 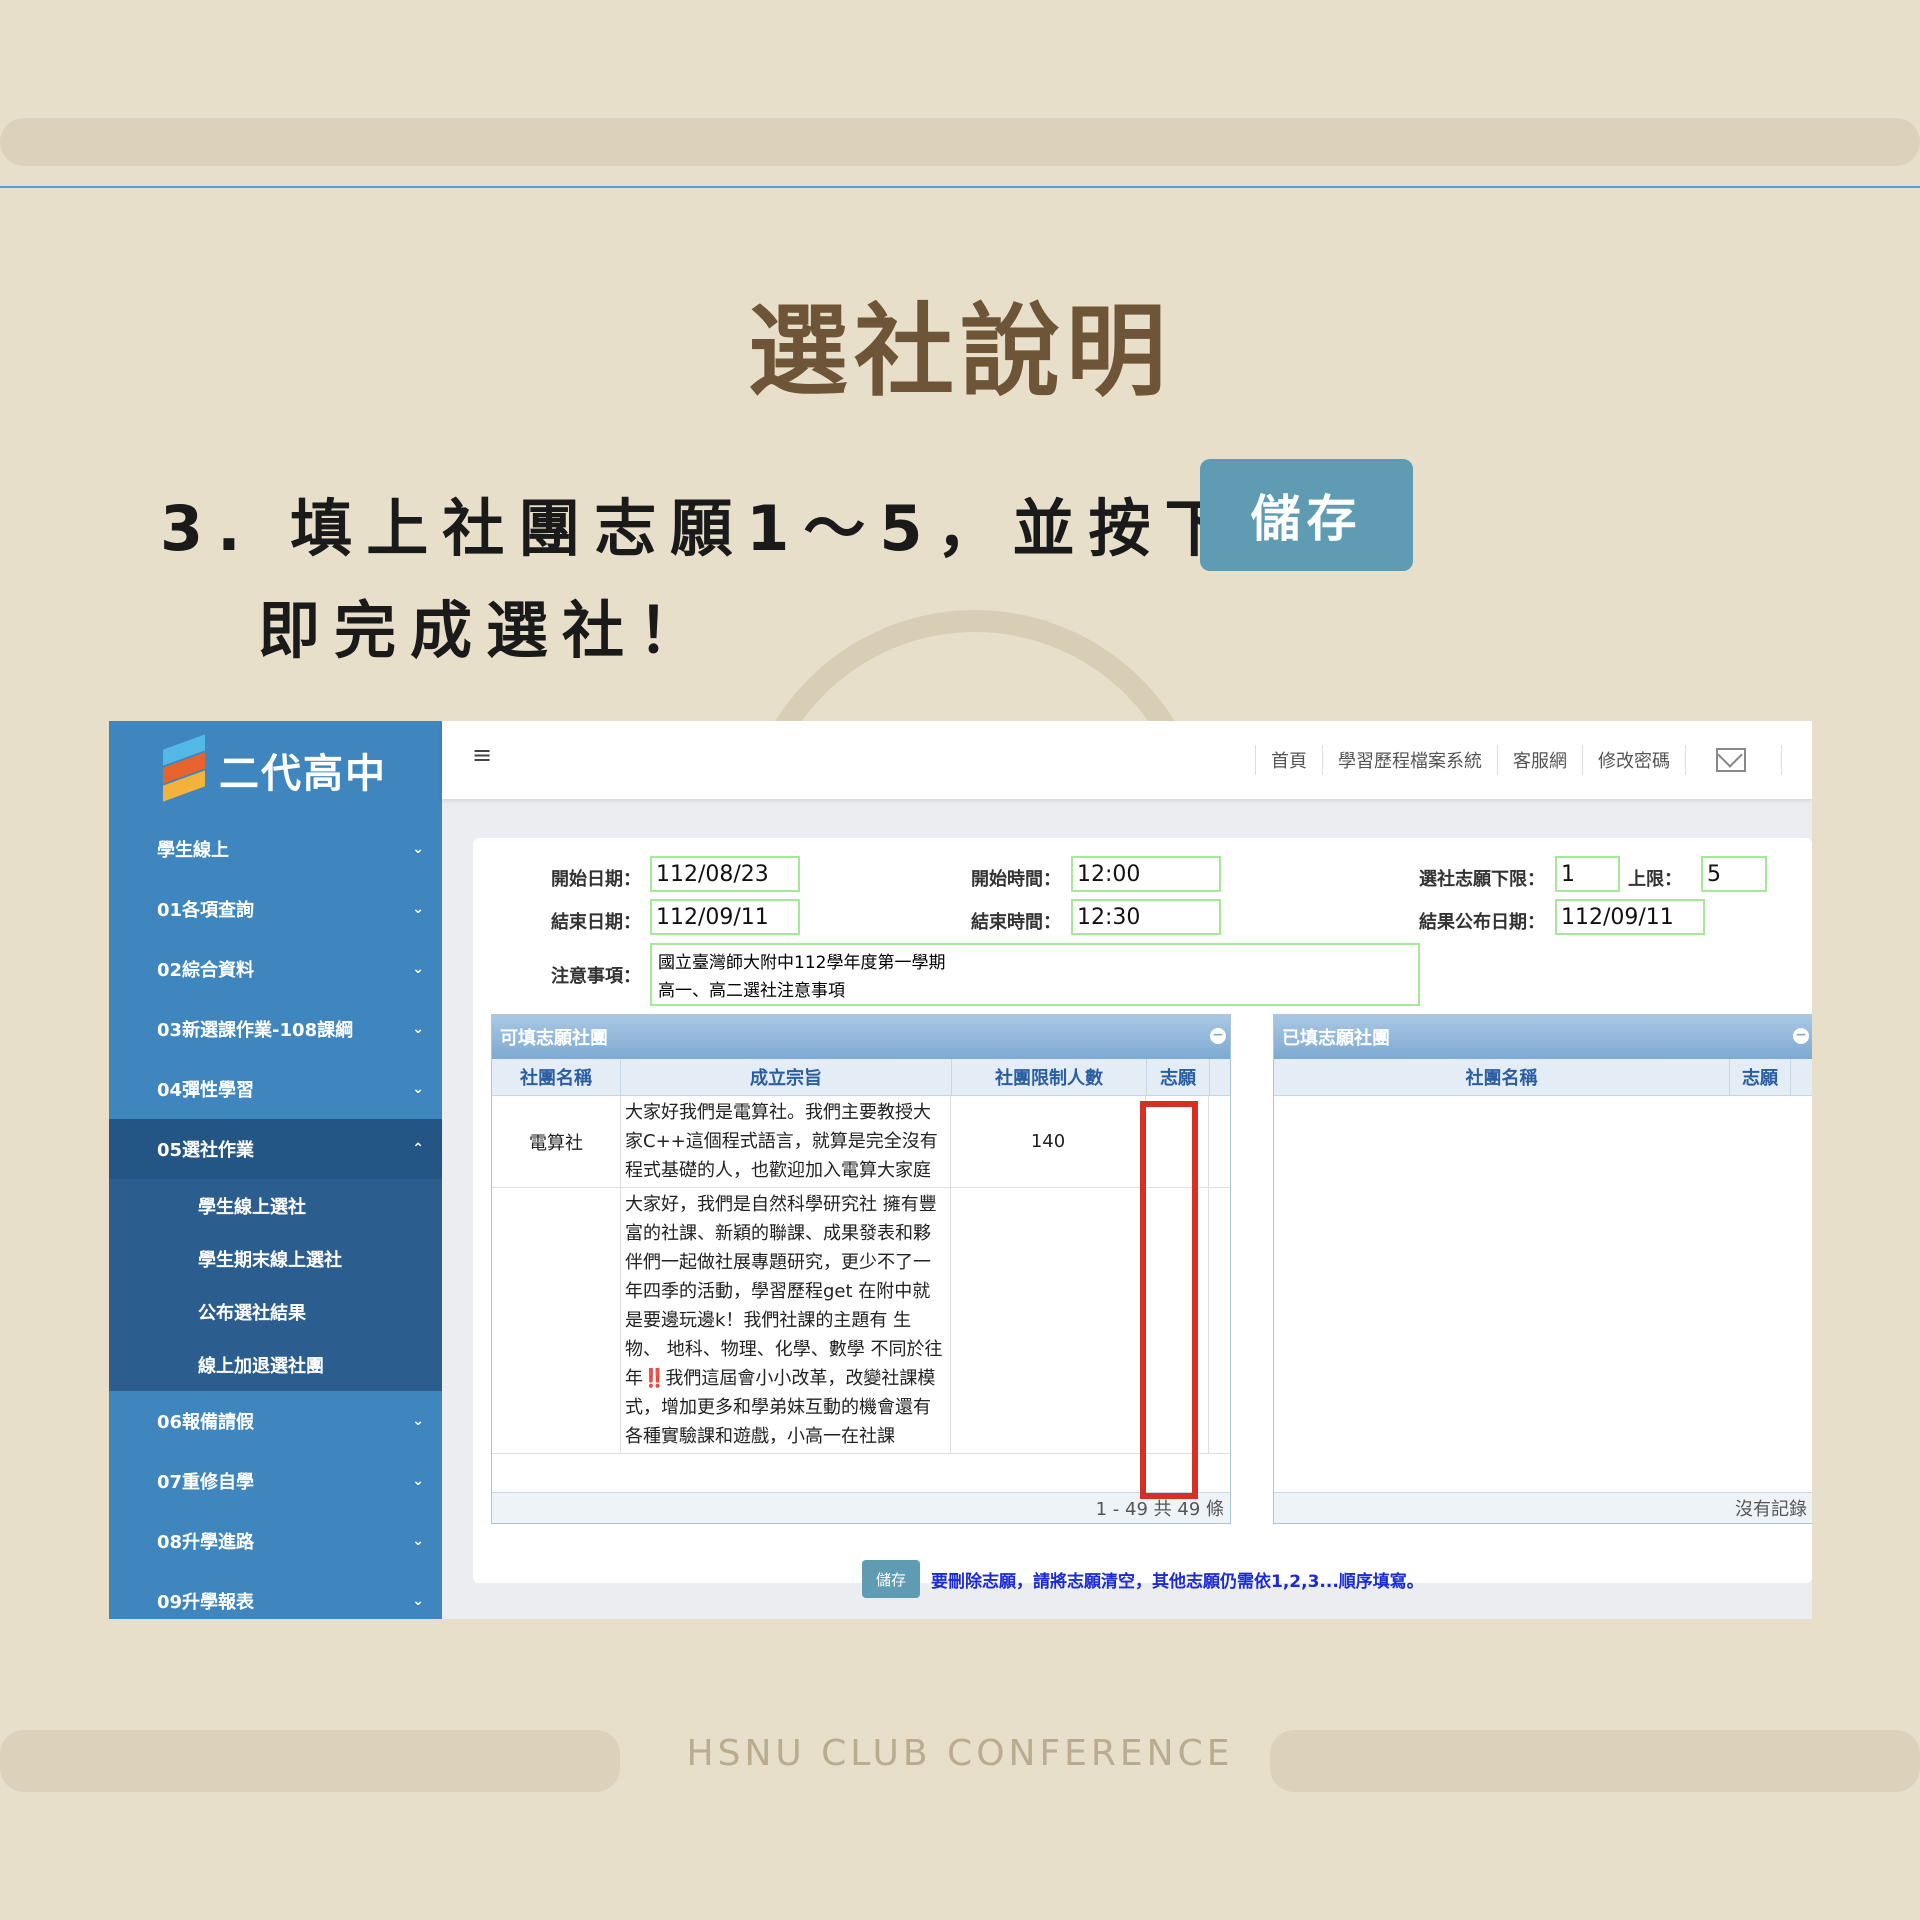 What do you see at coordinates (960, 142) in the screenshot?
I see `brush-stroke-top` at bounding box center [960, 142].